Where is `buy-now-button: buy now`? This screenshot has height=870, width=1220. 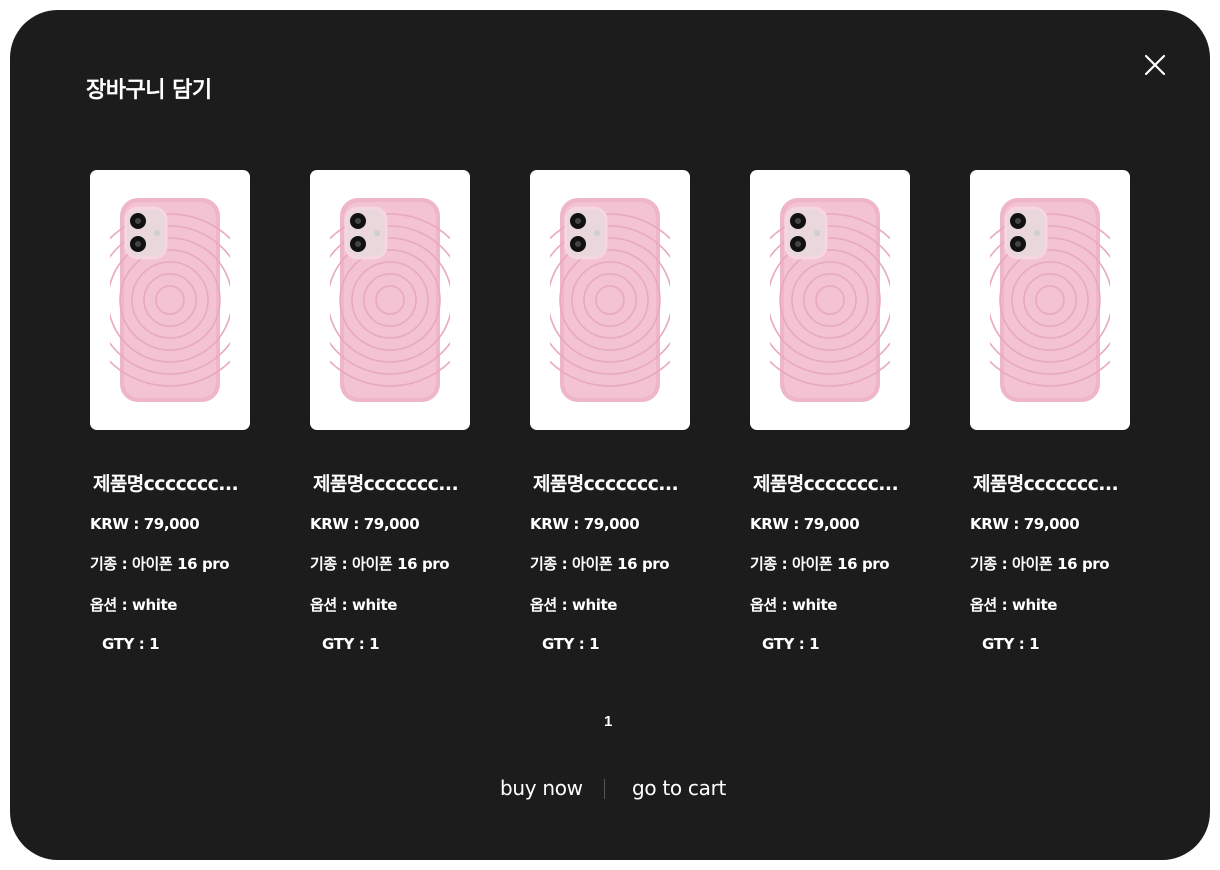
buy-now-button: buy now is located at coordinates (541, 788).